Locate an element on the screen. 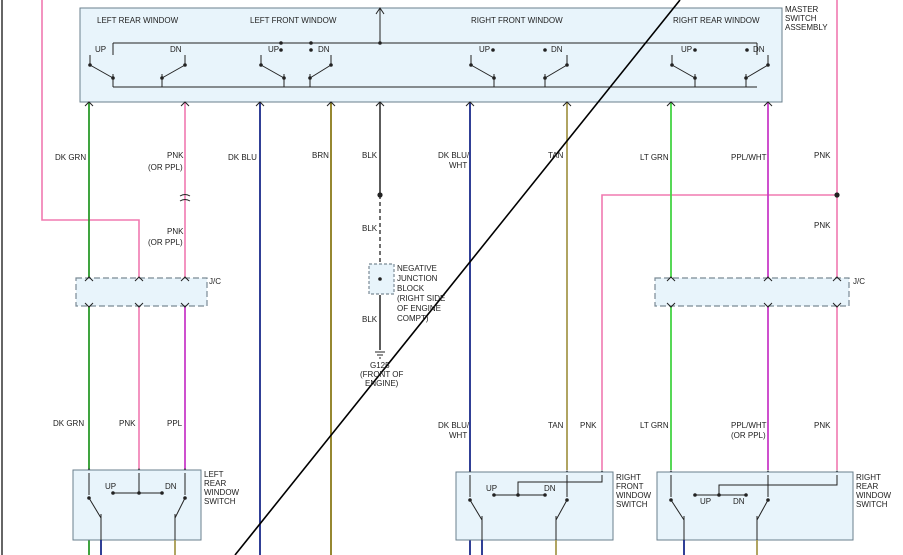 The height and width of the screenshot is (555, 903). splice-blk is located at coordinates (380, 195).